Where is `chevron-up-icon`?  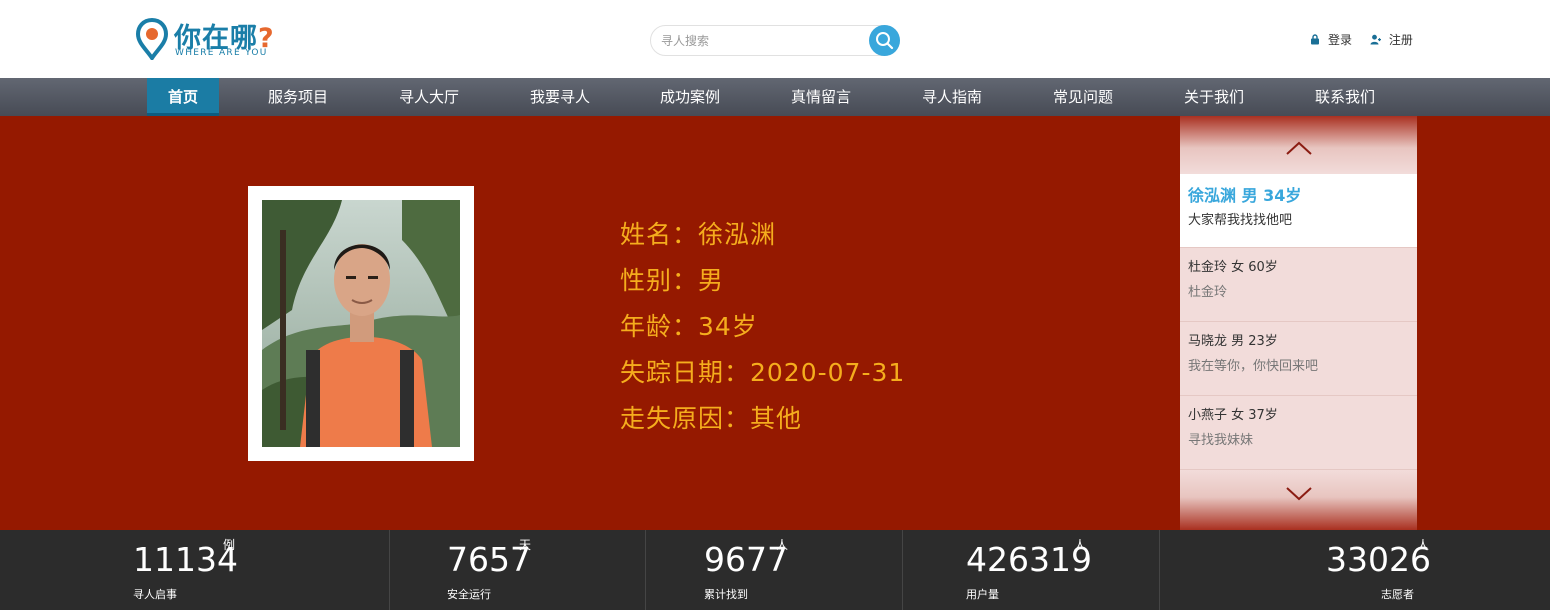
chevron-up-icon is located at coordinates (1299, 148).